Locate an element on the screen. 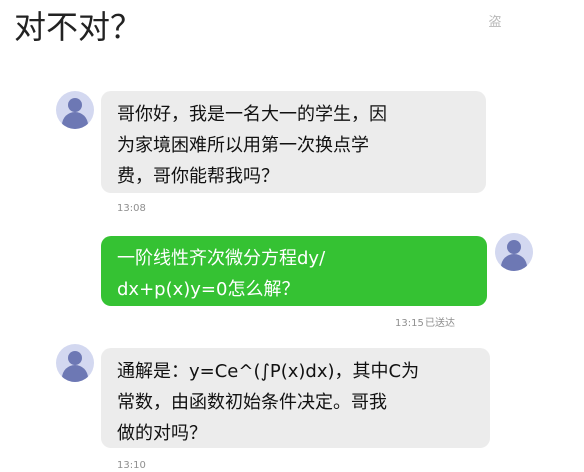  message-timestamp-2: 13:15 is located at coordinates (409, 323).